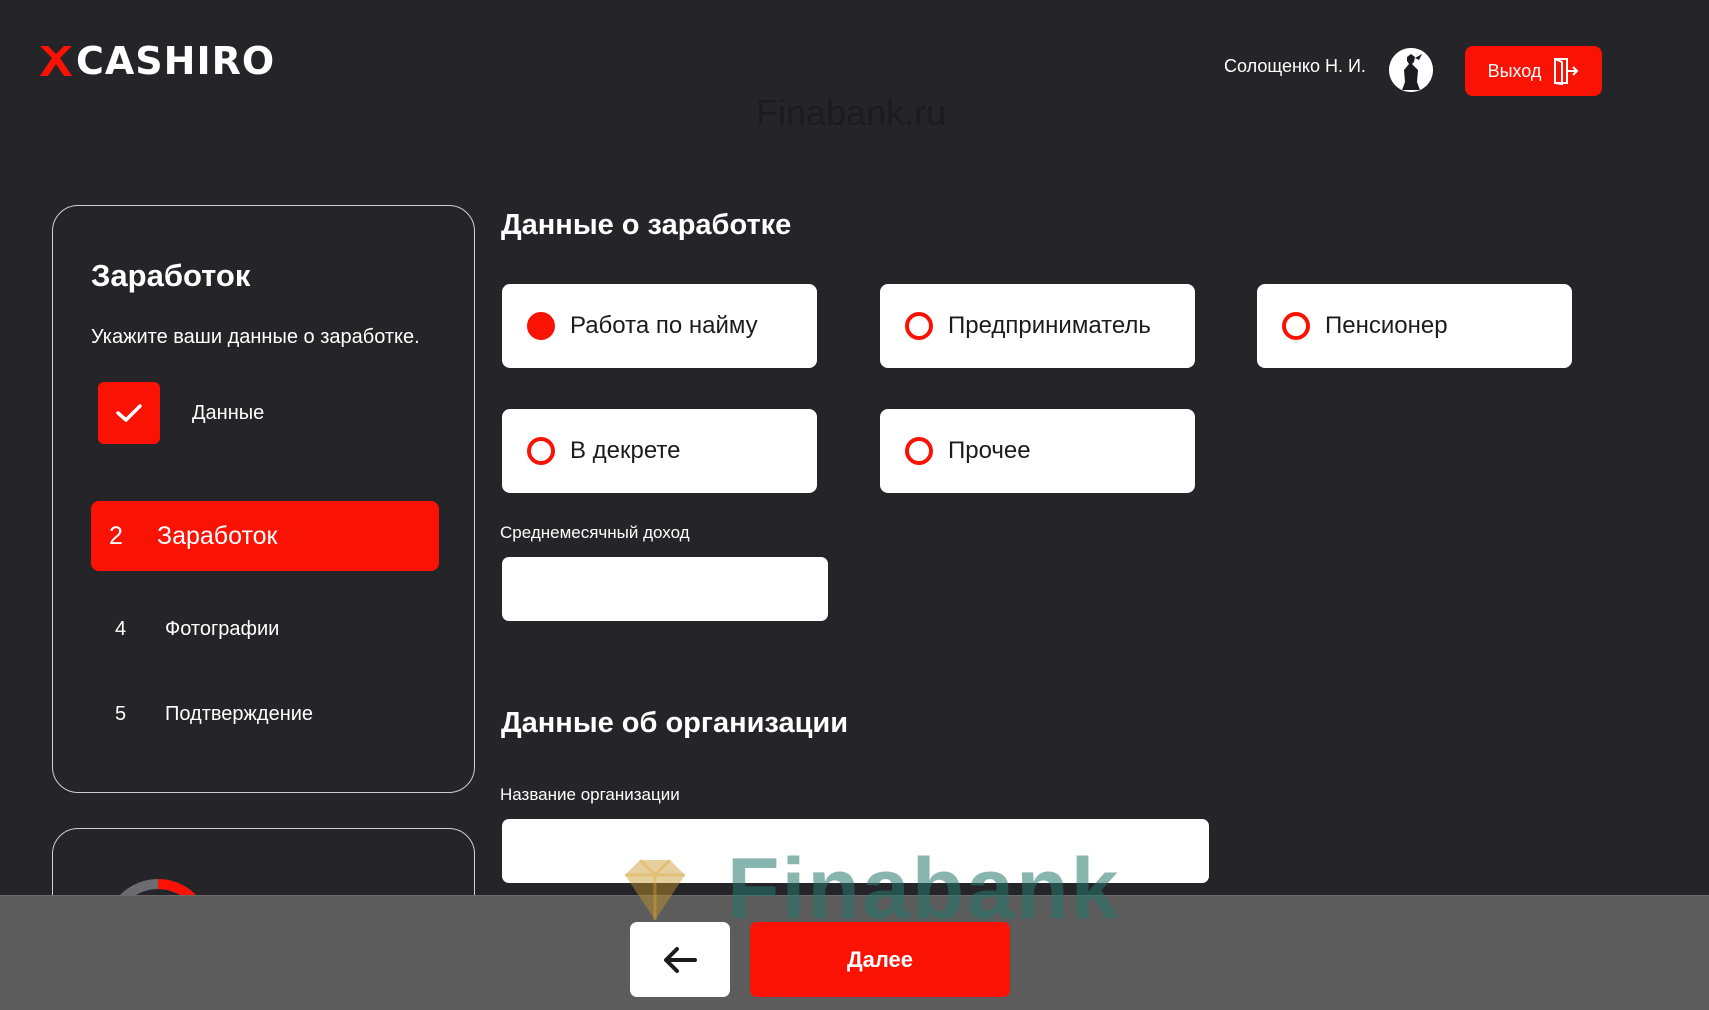 Image resolution: width=1709 pixels, height=1010 pixels. I want to click on step-number: 4, so click(121, 629).